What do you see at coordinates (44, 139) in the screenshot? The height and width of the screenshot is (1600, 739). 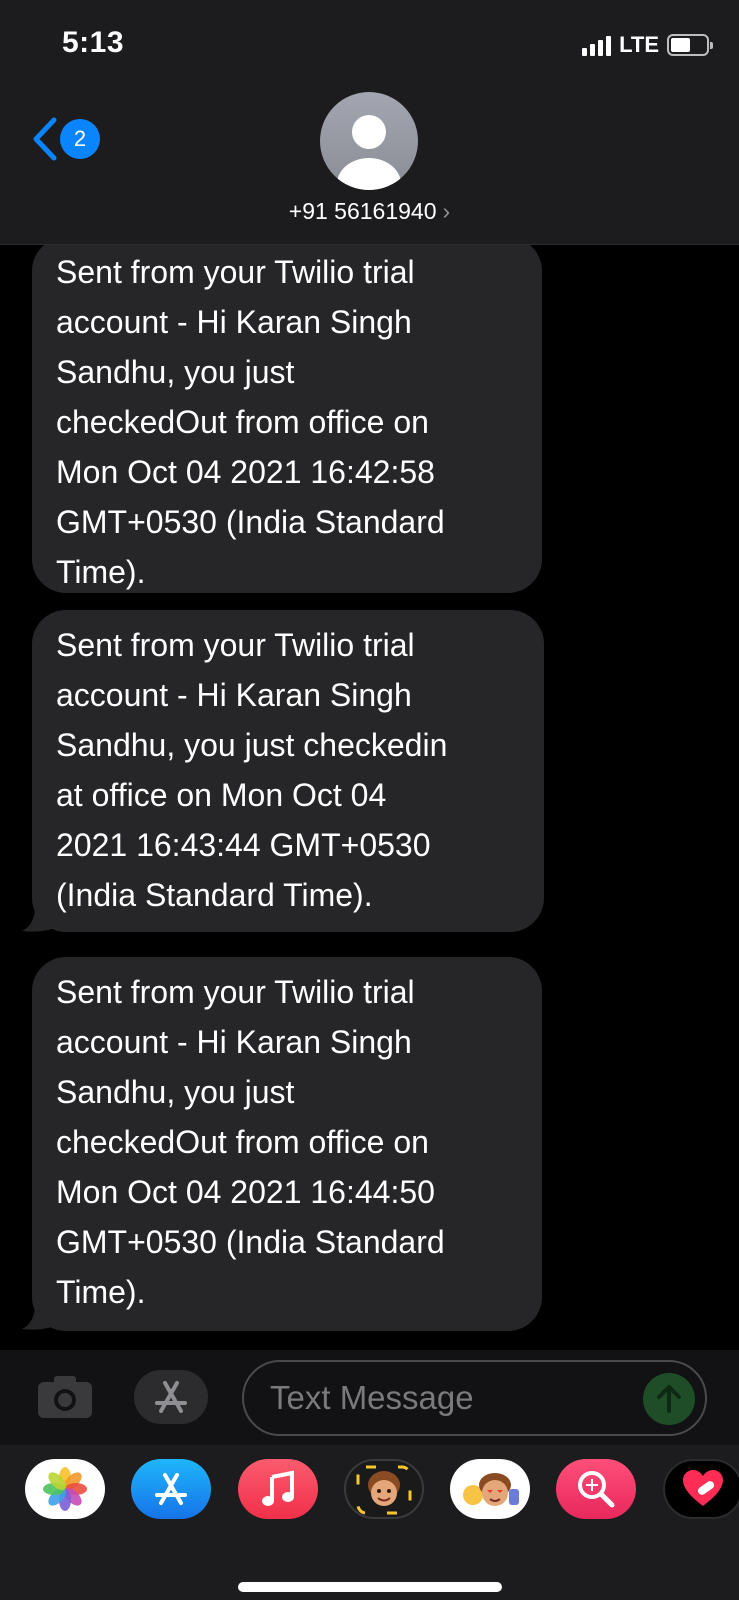 I see `chevron-left-icon` at bounding box center [44, 139].